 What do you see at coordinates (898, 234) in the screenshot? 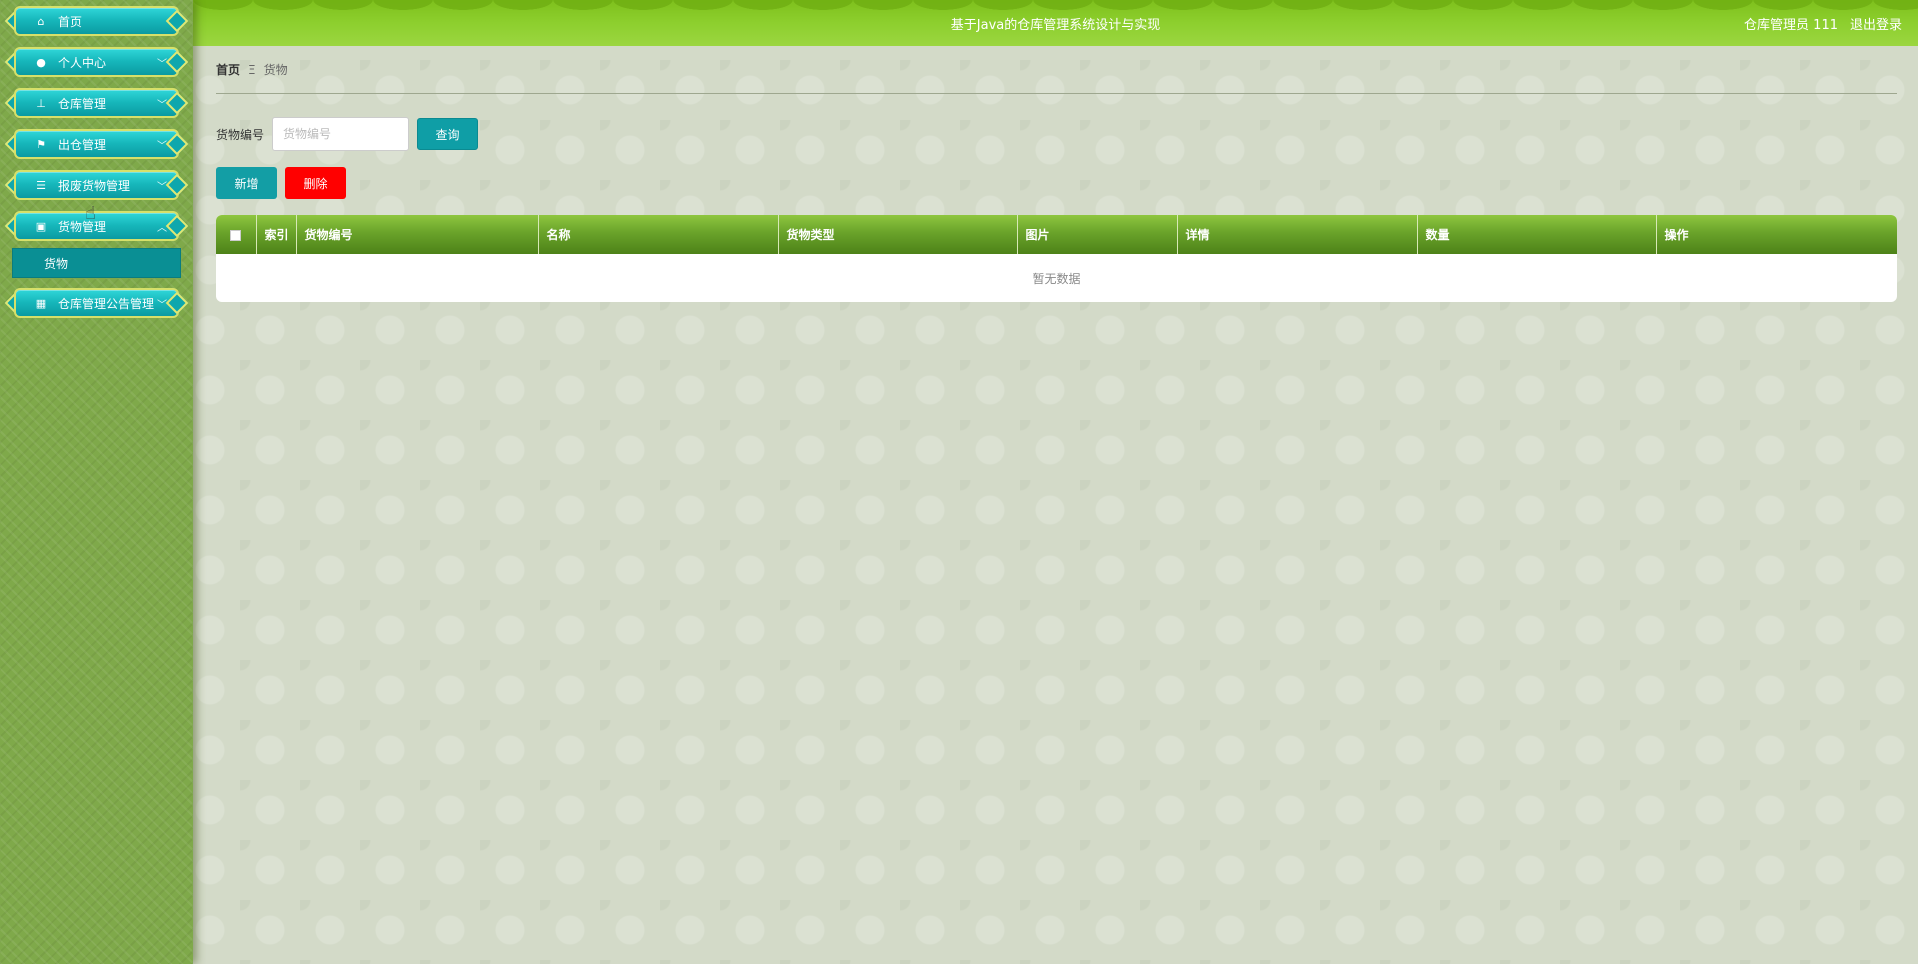
I see `column-header-goods-type: 货物类型` at bounding box center [898, 234].